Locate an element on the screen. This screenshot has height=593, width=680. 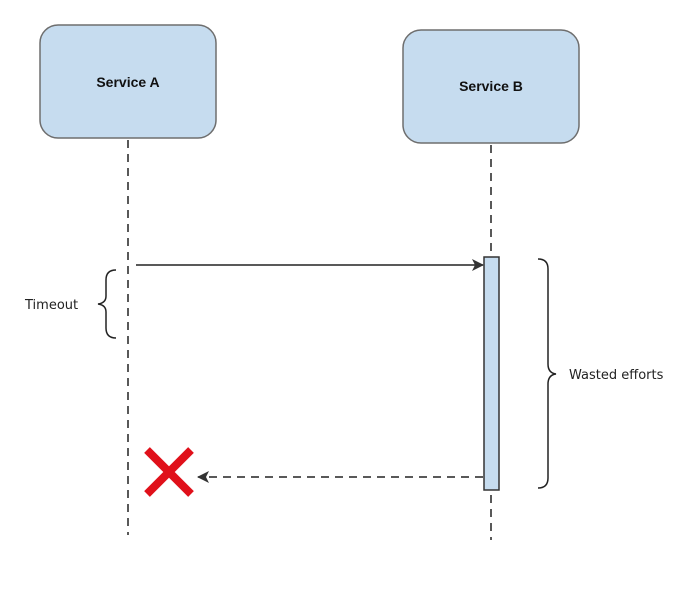
participant-label: Service A is located at coordinates (127, 82).